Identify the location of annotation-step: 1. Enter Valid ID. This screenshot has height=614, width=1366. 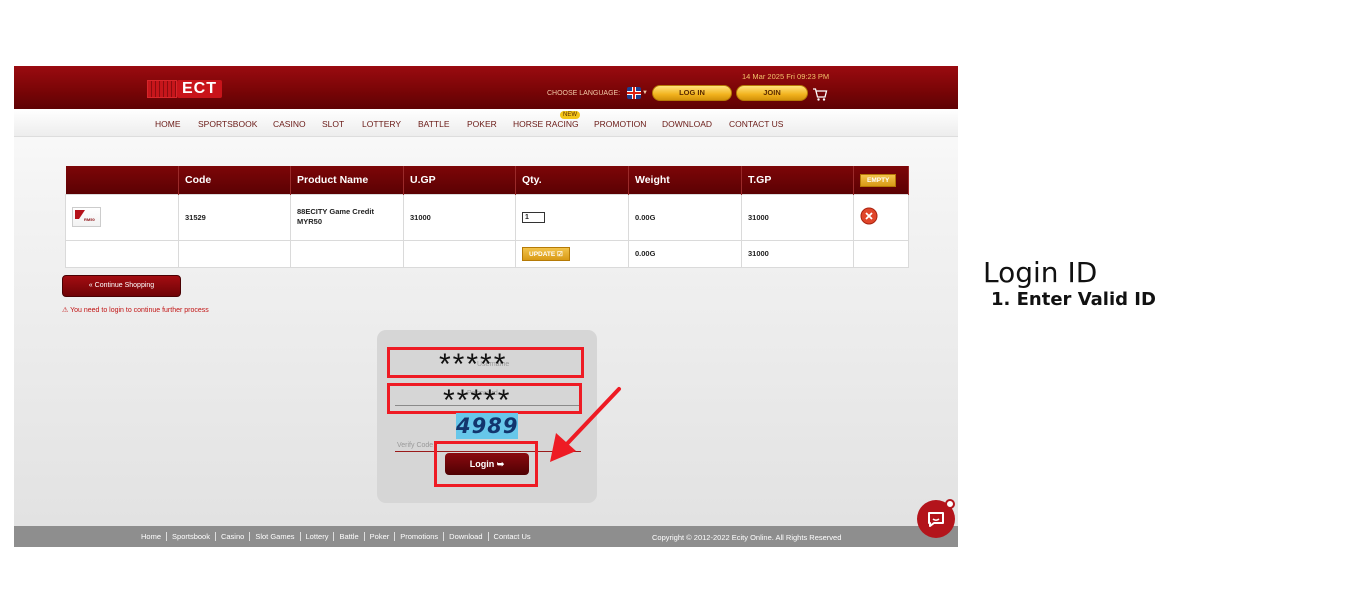
(1073, 299).